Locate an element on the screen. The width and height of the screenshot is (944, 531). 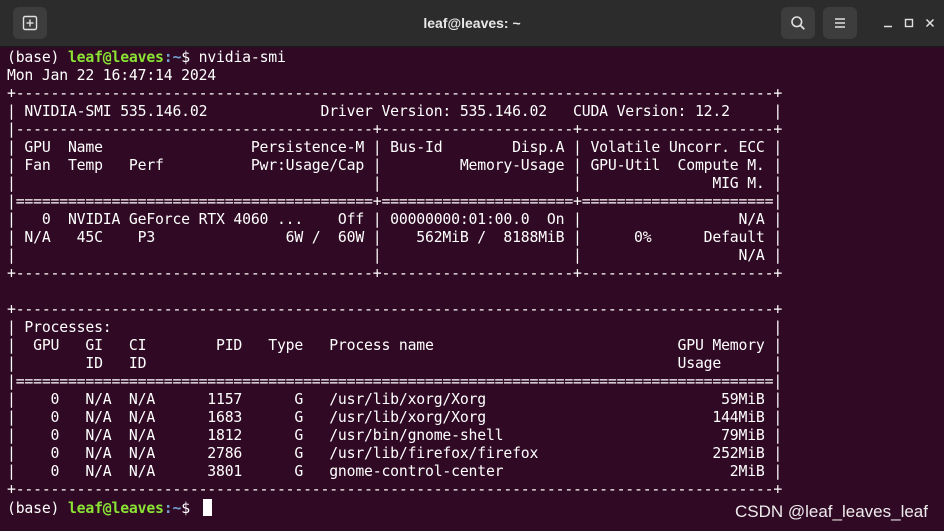
menu-button is located at coordinates (840, 23).